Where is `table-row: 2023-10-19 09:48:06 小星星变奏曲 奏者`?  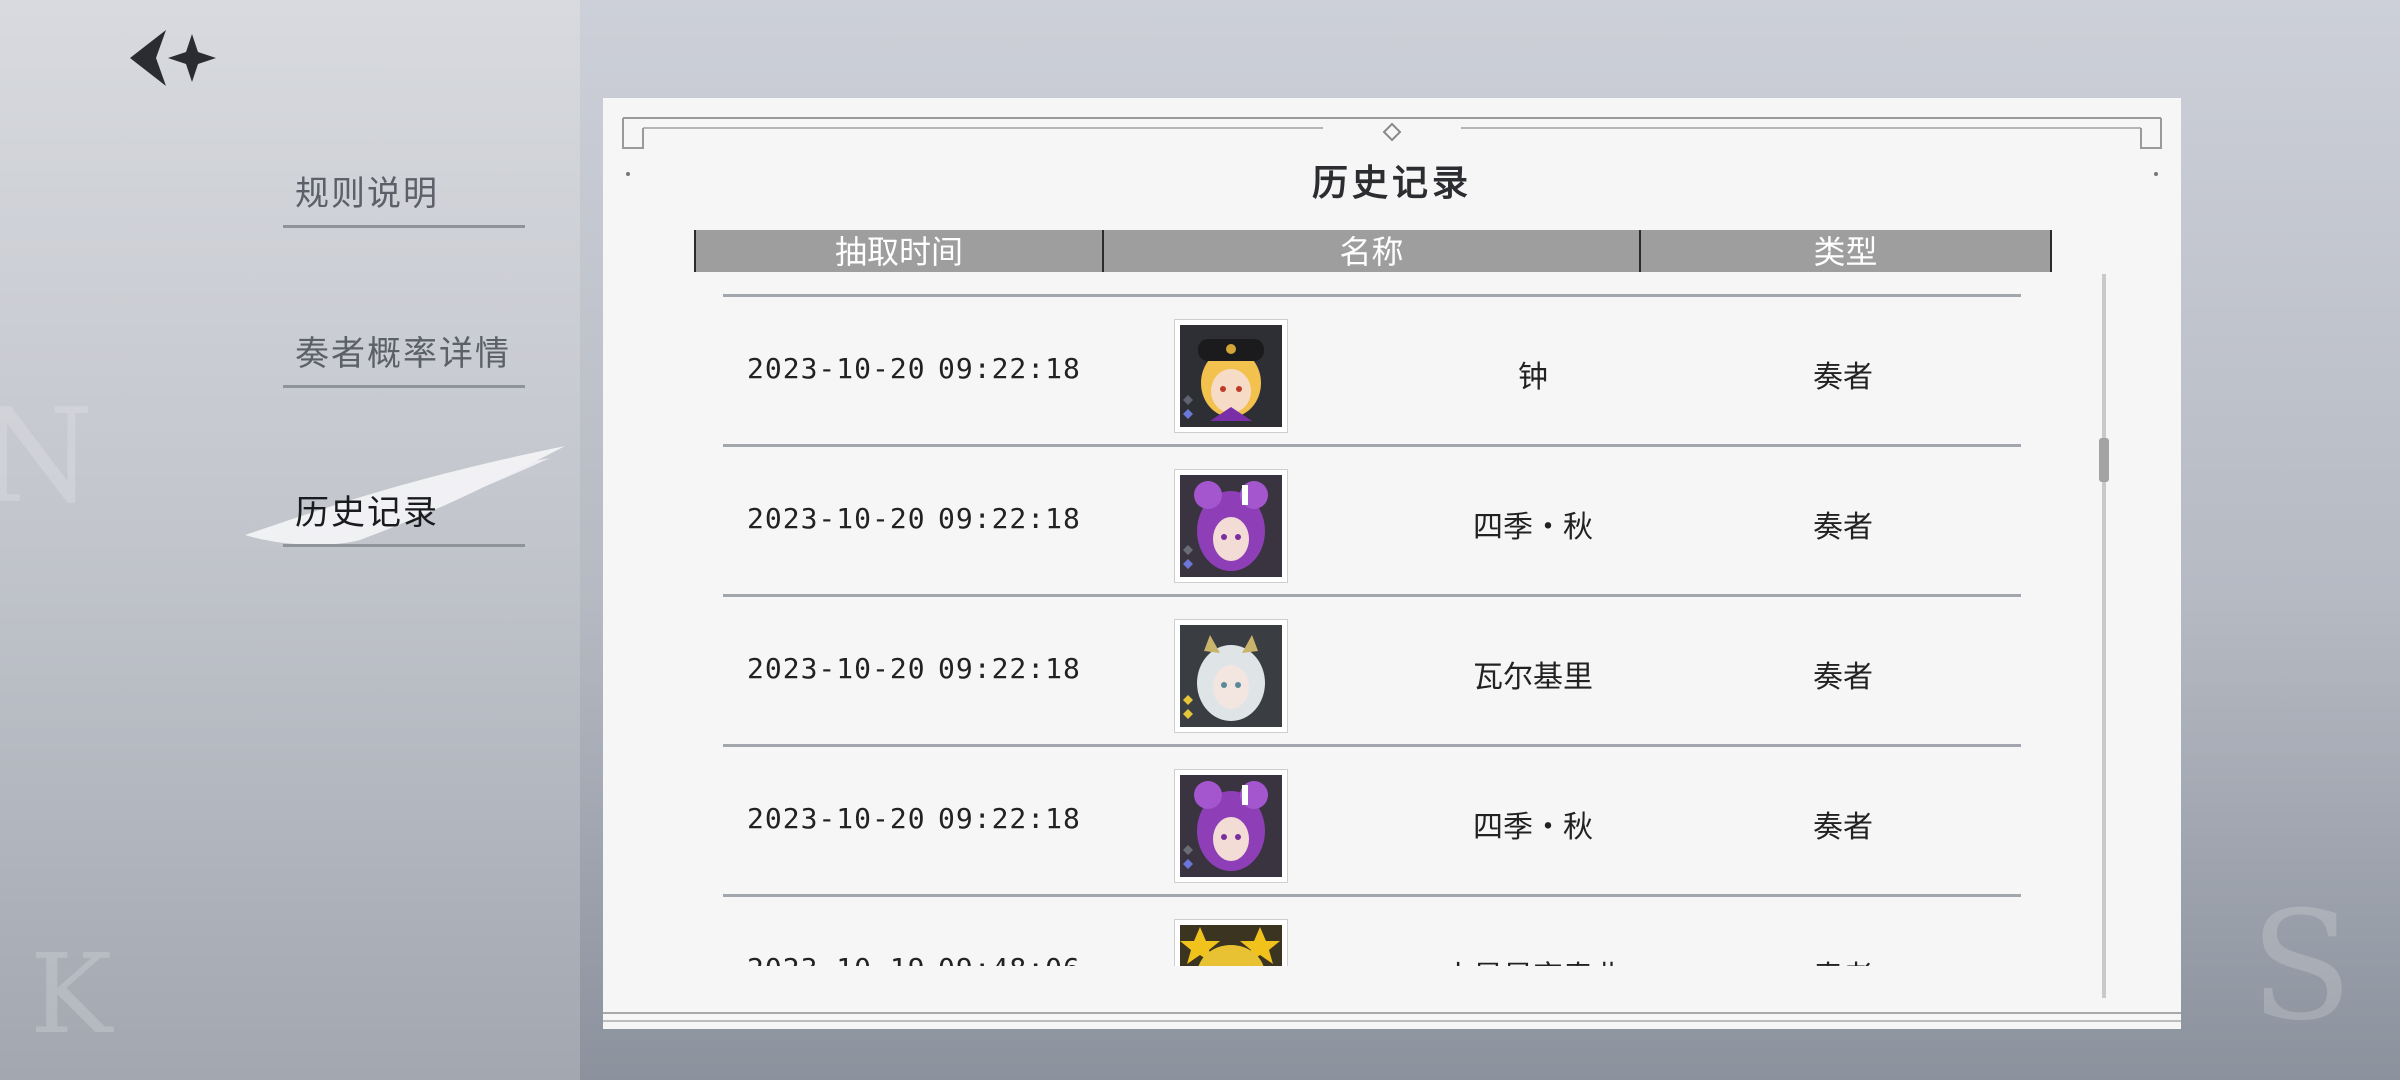 table-row: 2023-10-19 09:48:06 小星星变奏曲 奏者 is located at coordinates (1372, 930).